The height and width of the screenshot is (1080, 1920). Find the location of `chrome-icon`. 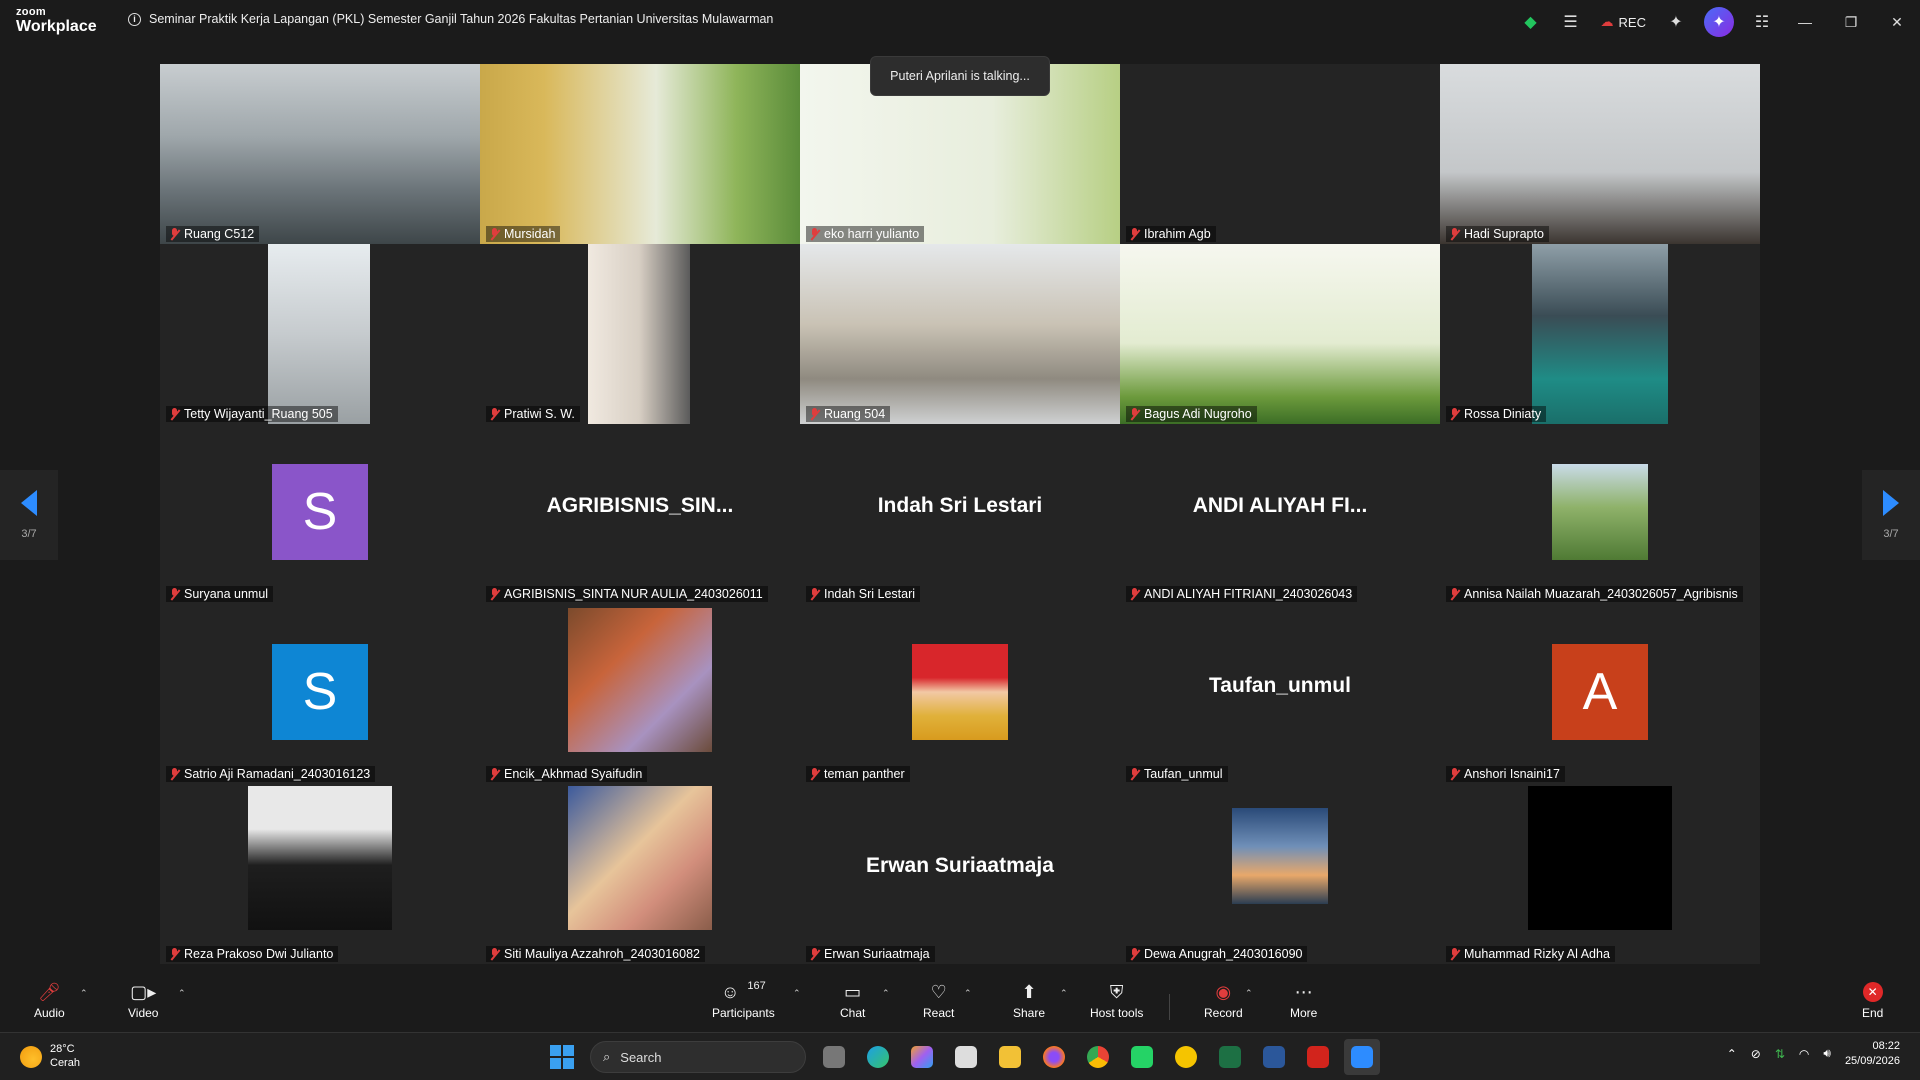

chrome-icon is located at coordinates (1098, 1057).